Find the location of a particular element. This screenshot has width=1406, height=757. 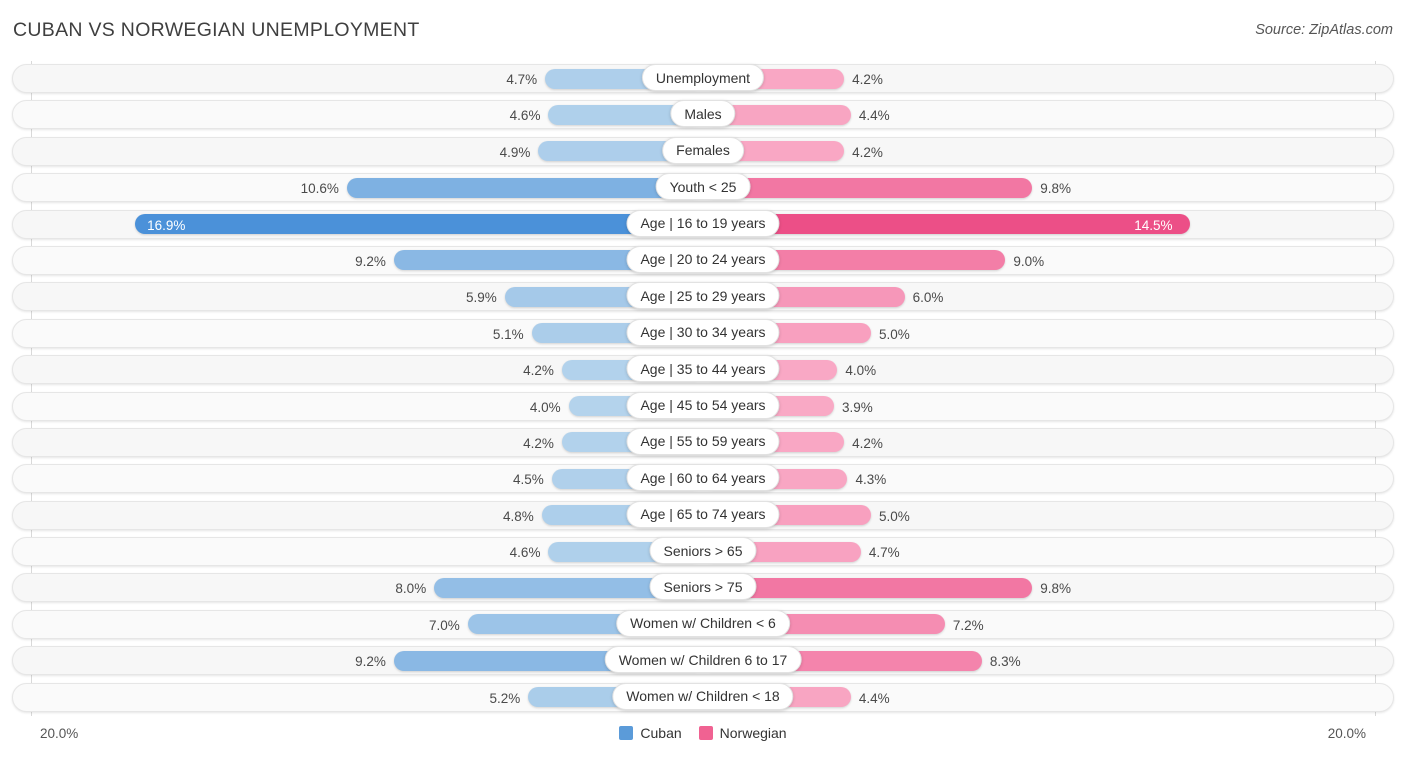

category-label-pill: Females is located at coordinates (703, 150).